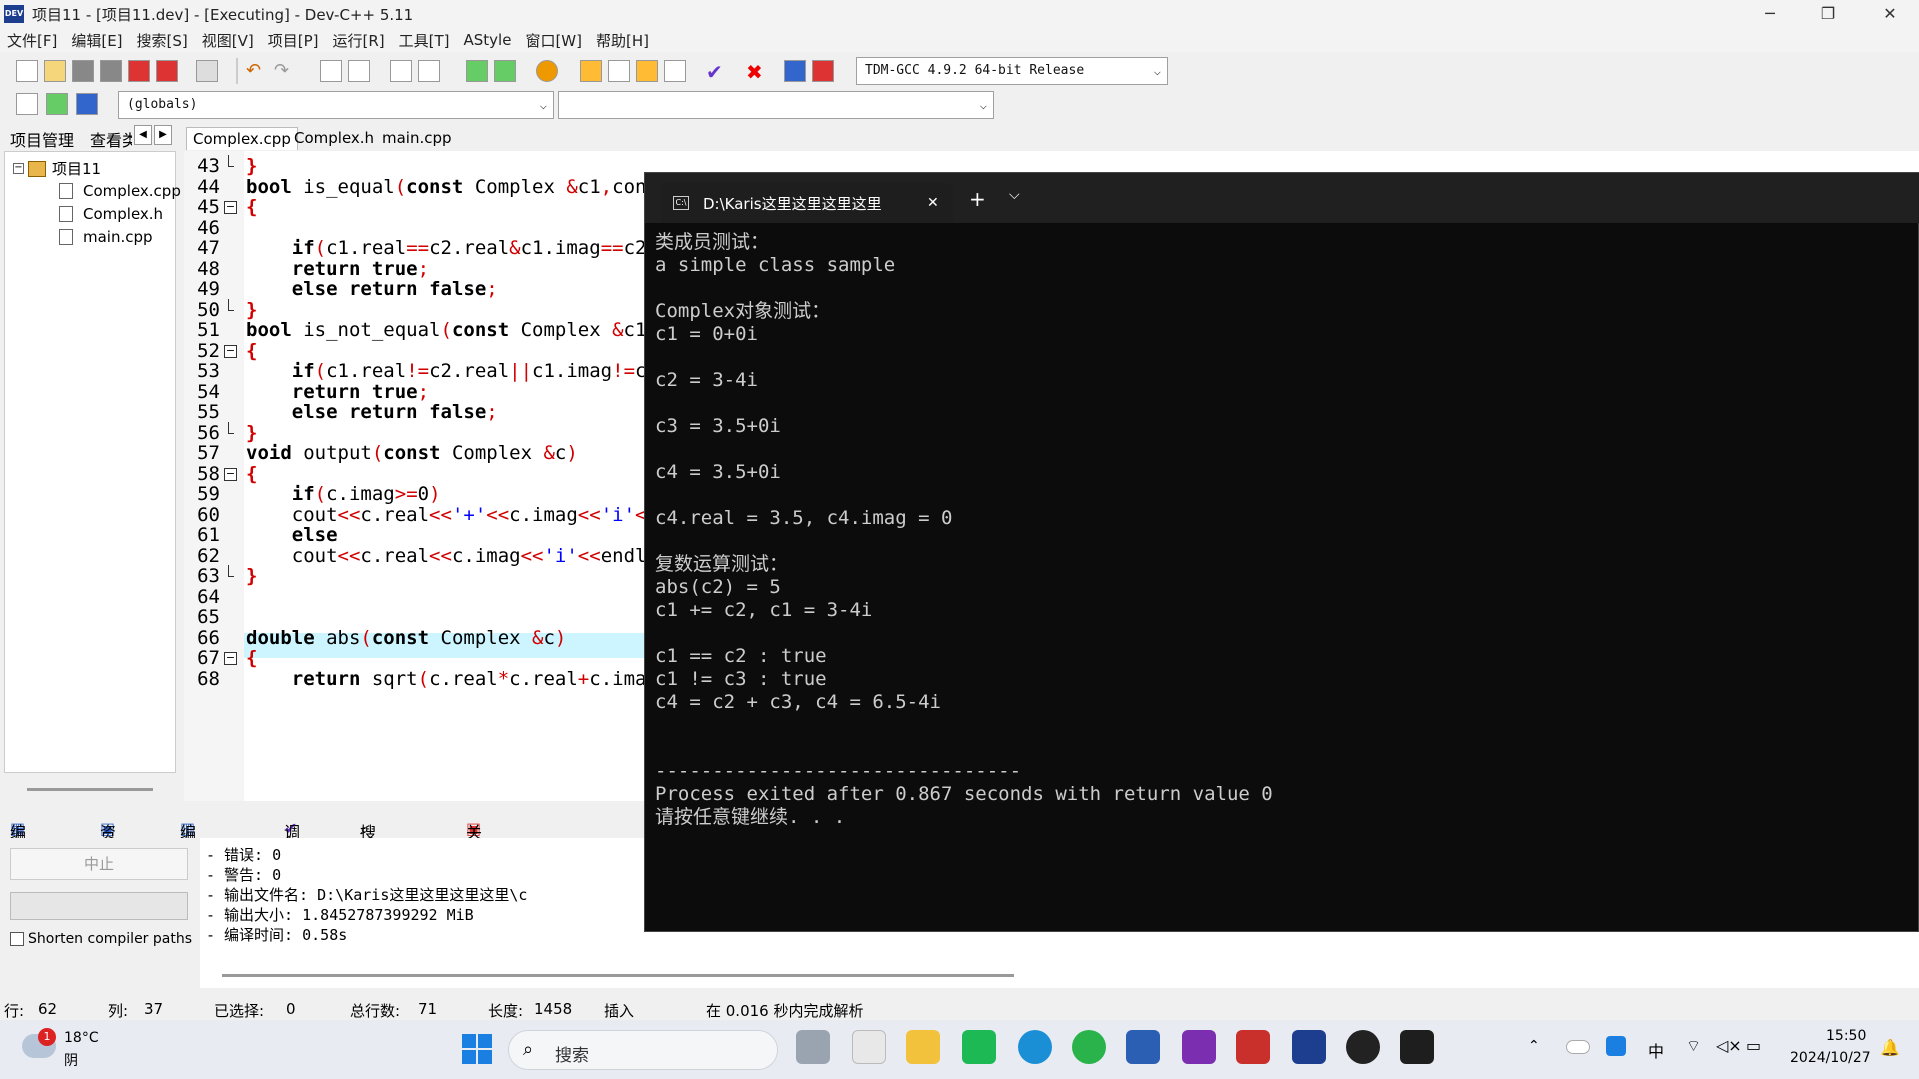  I want to click on restore-icon: ❐, so click(1828, 14).